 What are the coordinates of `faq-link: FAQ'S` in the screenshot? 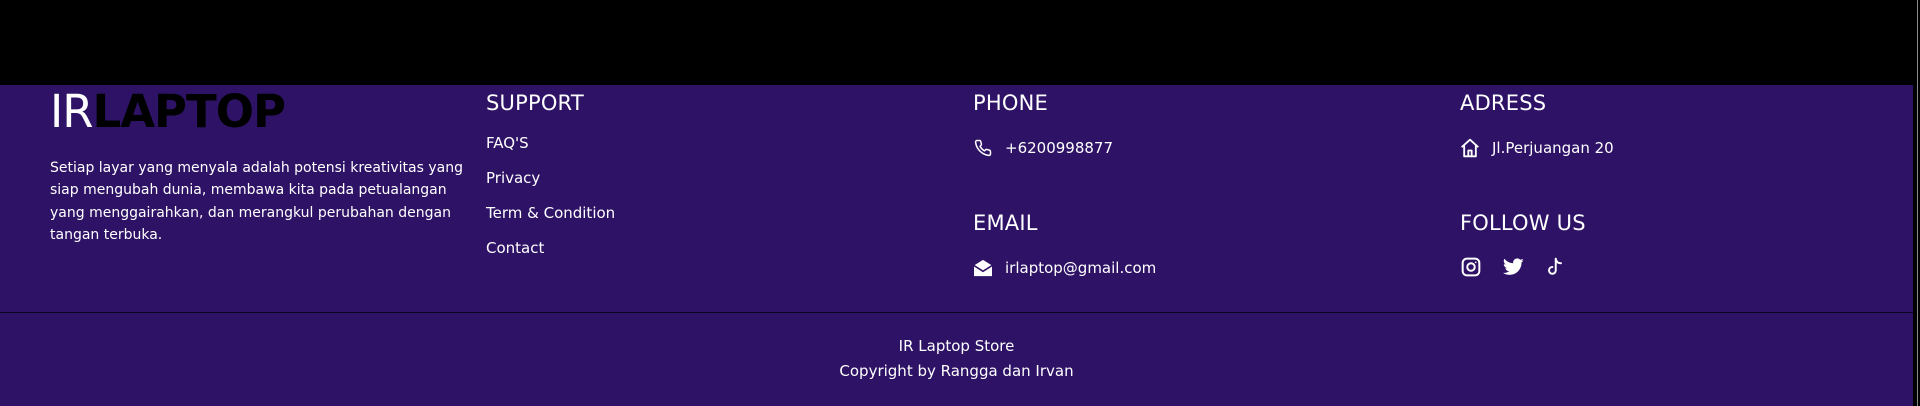 It's located at (676, 143).